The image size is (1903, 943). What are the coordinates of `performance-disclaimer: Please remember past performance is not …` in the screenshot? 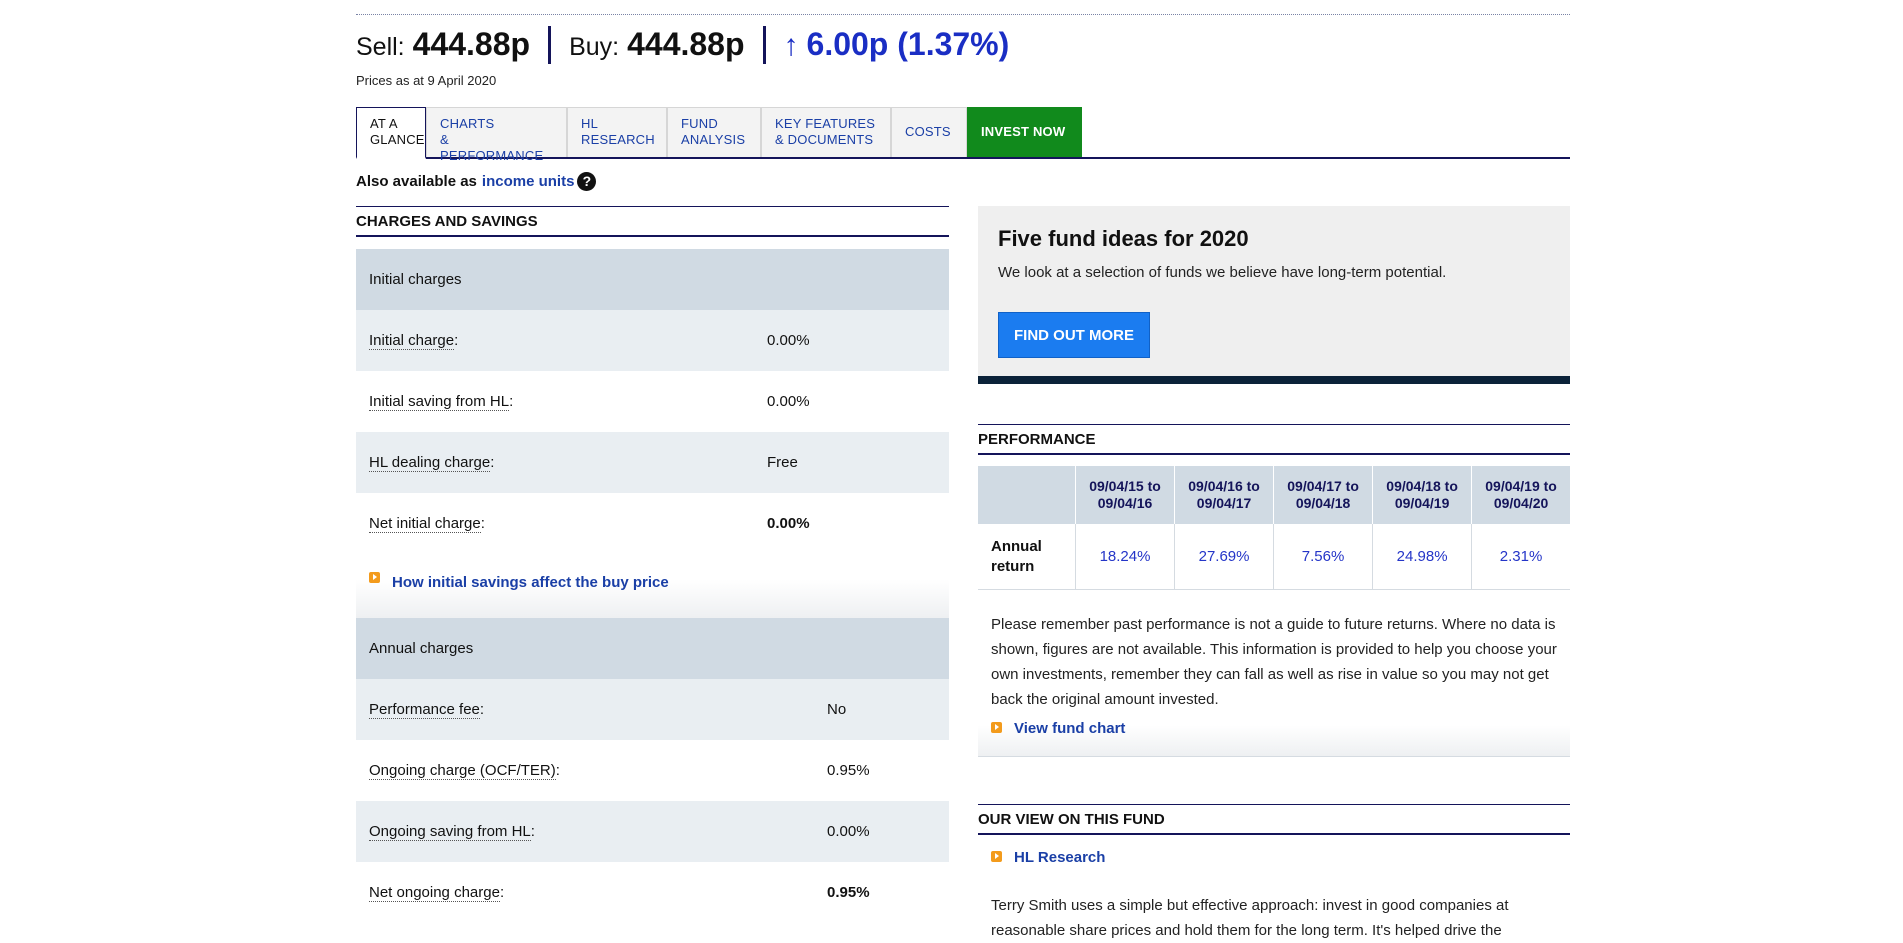 It's located at (1274, 662).